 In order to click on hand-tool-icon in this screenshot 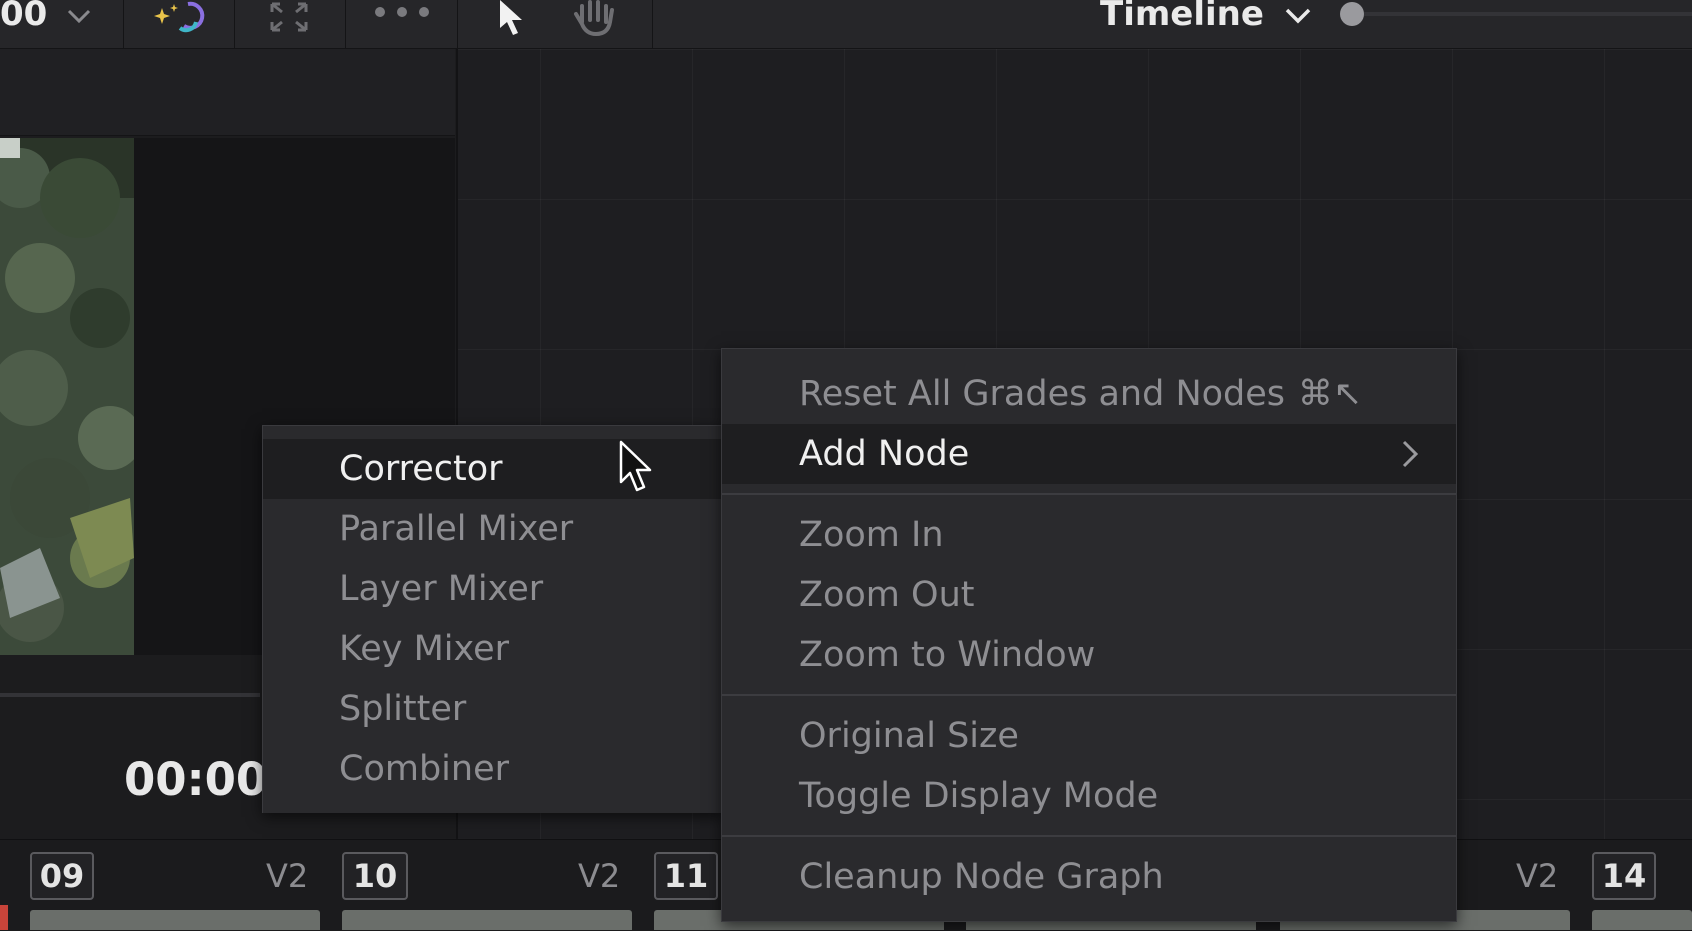, I will do `click(595, 20)`.